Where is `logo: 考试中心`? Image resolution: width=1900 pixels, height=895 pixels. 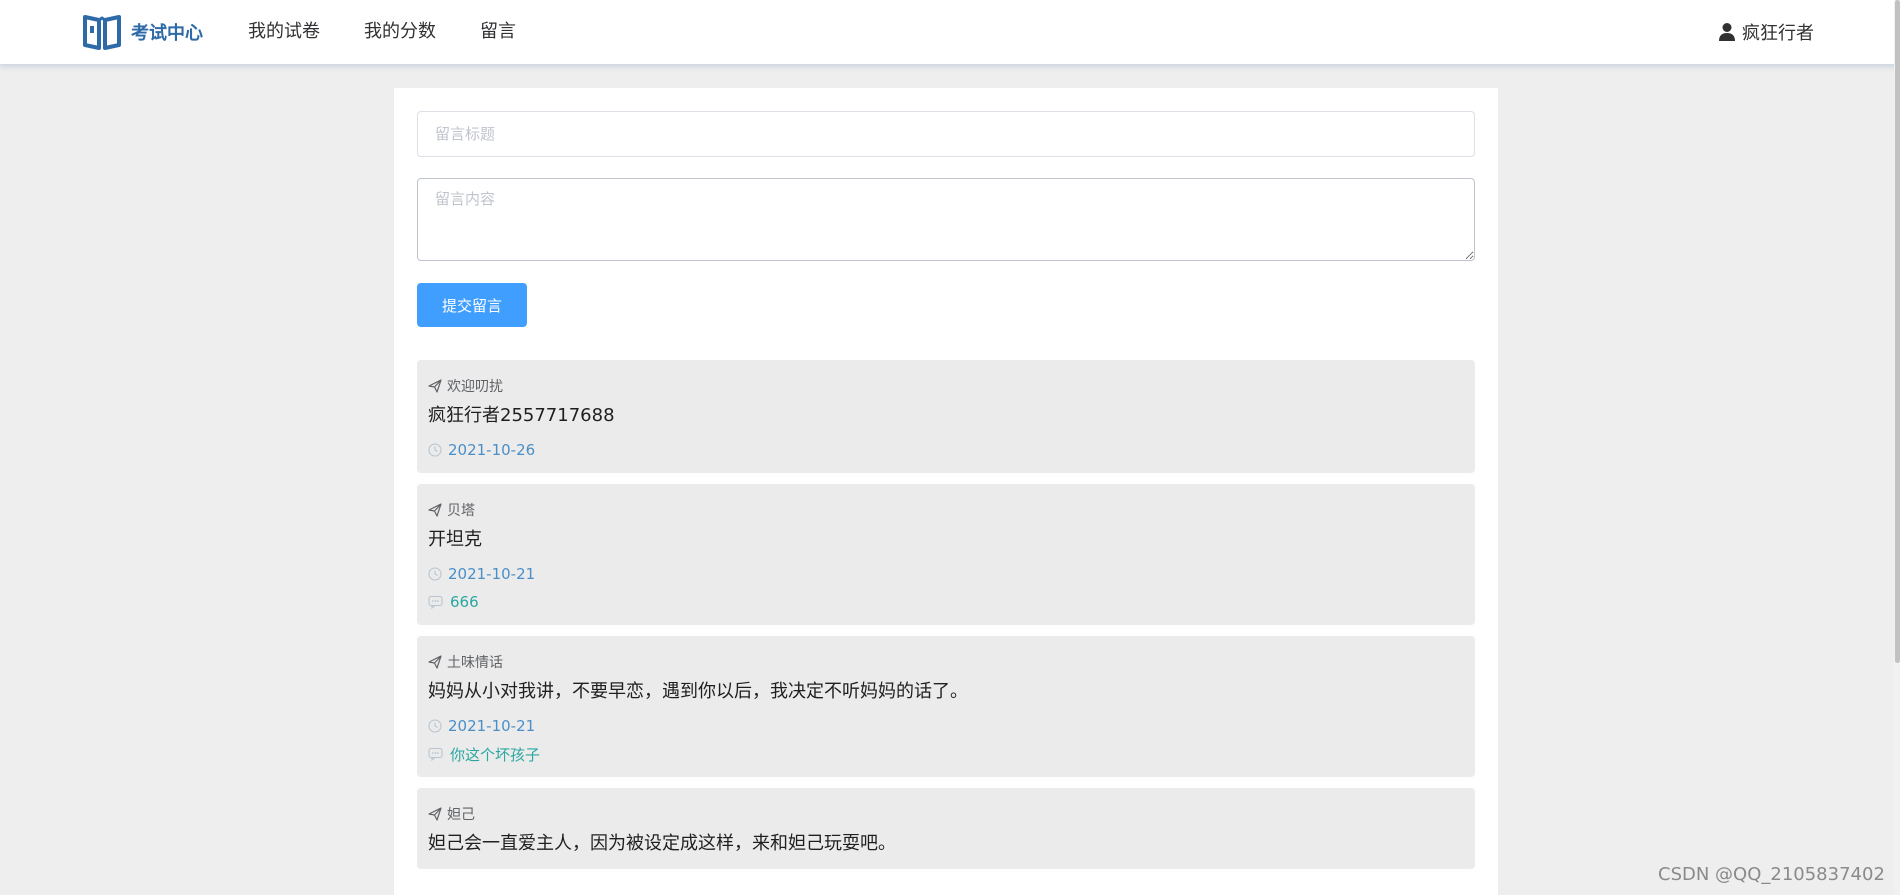
logo: 考试中心 is located at coordinates (142, 32).